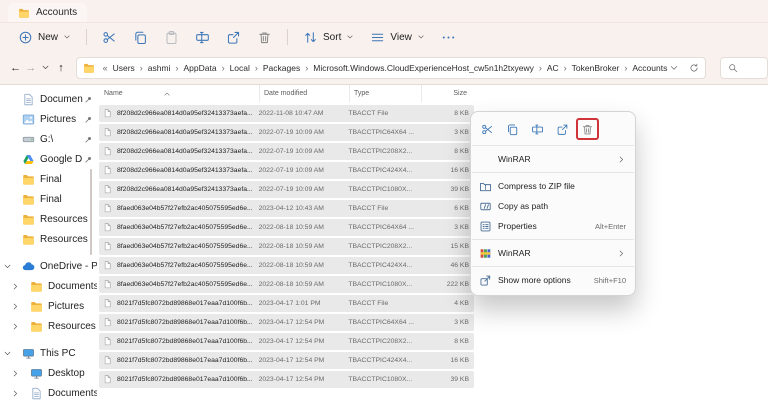  I want to click on file-date: 2023-04-12 10:43 AM, so click(291, 208).